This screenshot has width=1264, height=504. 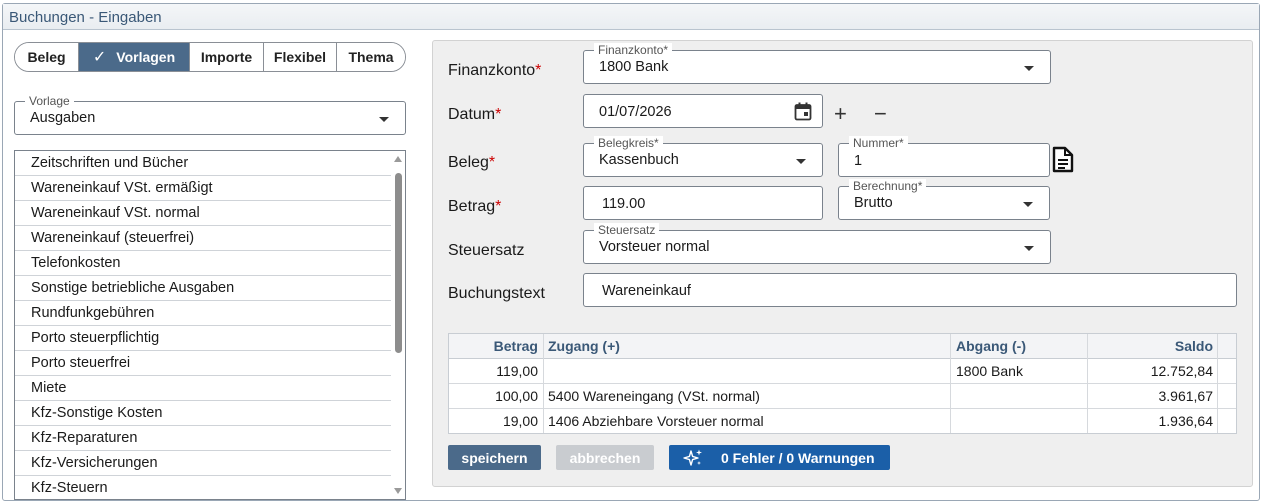 I want to click on cell-zugang: 5400 Wareneingang (VSt. normal), so click(x=654, y=396).